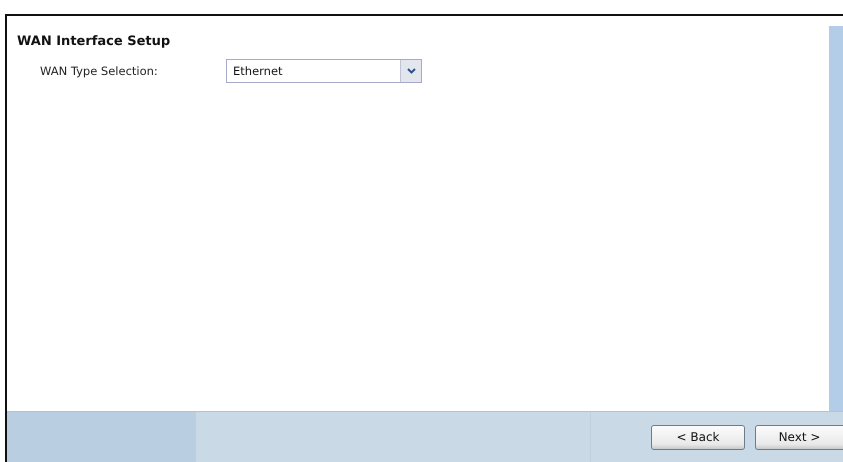 Image resolution: width=843 pixels, height=462 pixels. I want to click on next-button: Next >, so click(799, 437).